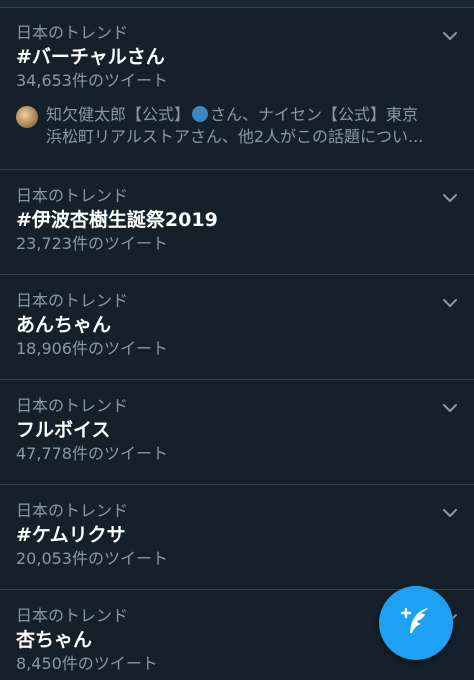  I want to click on trend-tweet-count: 20,053件のツイート, so click(92, 558).